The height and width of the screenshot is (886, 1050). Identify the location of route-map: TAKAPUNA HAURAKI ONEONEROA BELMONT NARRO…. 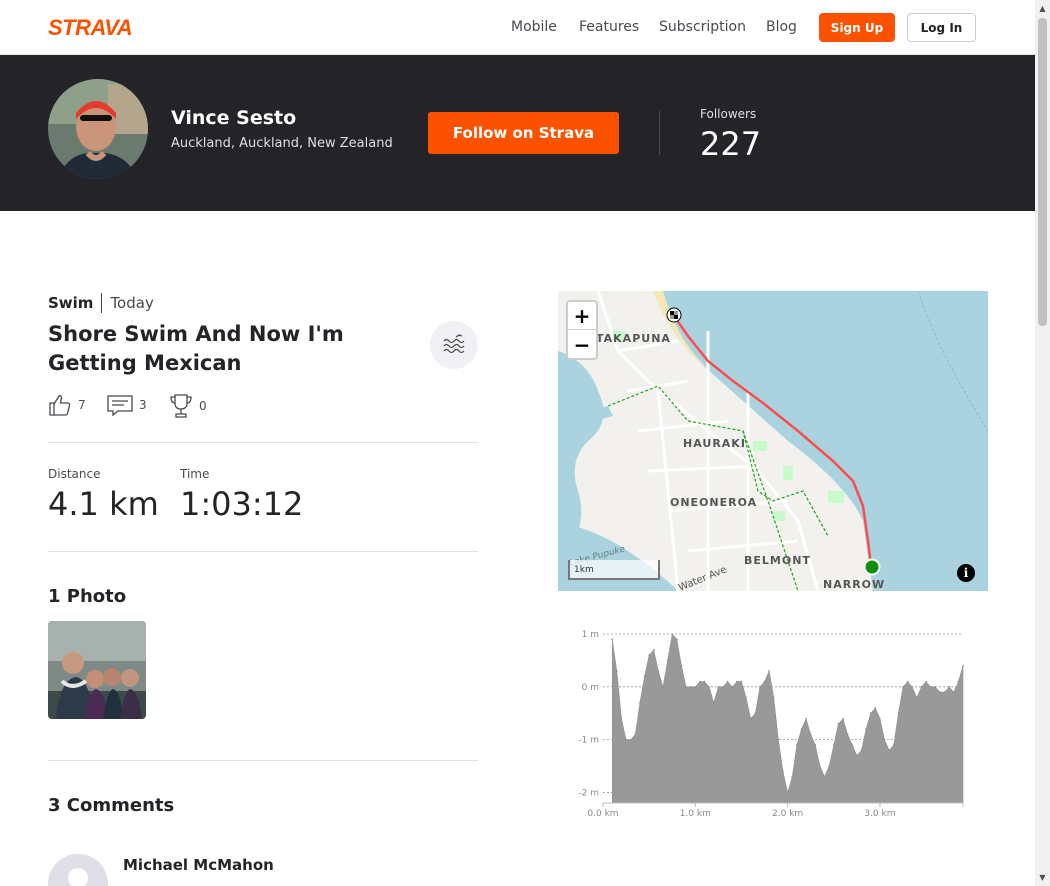
(773, 441).